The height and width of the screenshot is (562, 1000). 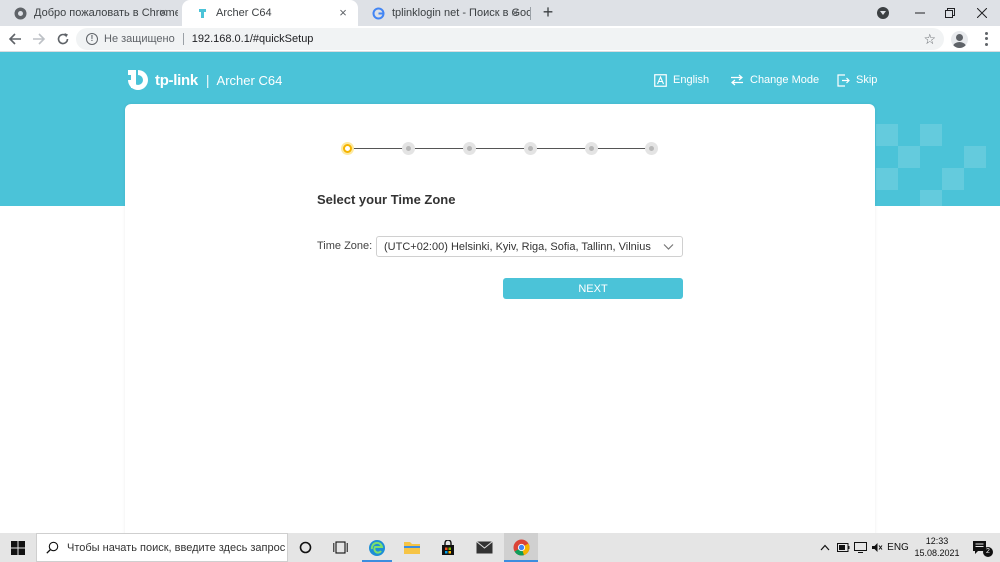 I want to click on page-title: Select your Time Zone, so click(x=386, y=199).